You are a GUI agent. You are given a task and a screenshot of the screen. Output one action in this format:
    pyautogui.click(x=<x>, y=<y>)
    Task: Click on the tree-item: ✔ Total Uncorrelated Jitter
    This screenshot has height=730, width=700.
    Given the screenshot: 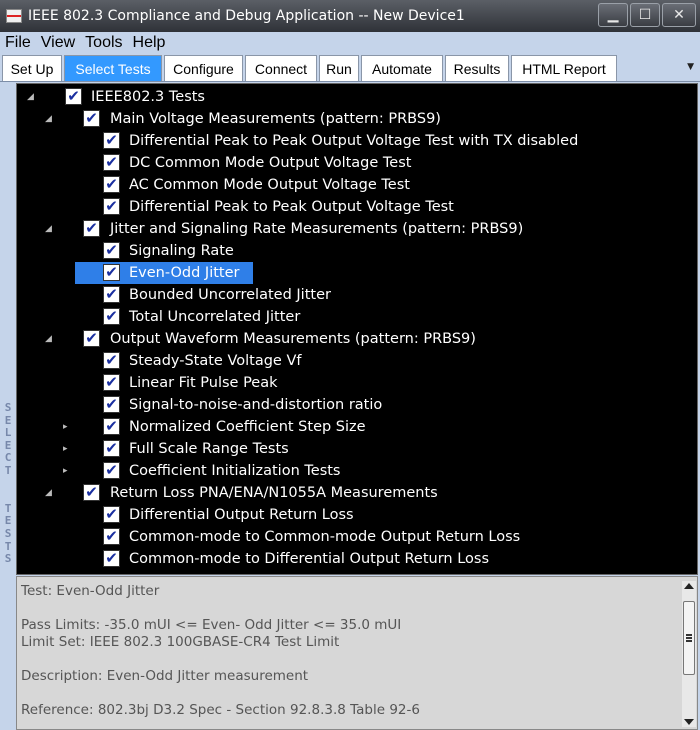 What is the action you would take?
    pyautogui.click(x=357, y=317)
    